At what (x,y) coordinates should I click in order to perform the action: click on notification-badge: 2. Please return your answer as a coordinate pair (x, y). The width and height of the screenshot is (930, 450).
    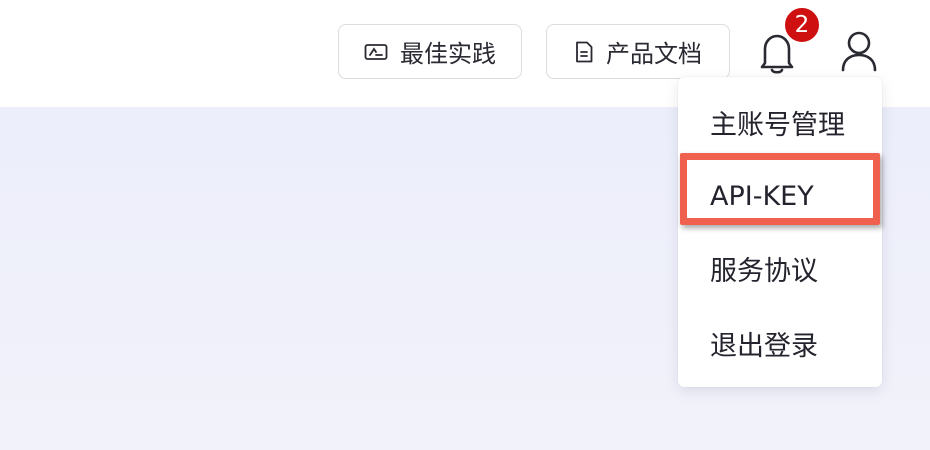
    Looking at the image, I should click on (802, 25).